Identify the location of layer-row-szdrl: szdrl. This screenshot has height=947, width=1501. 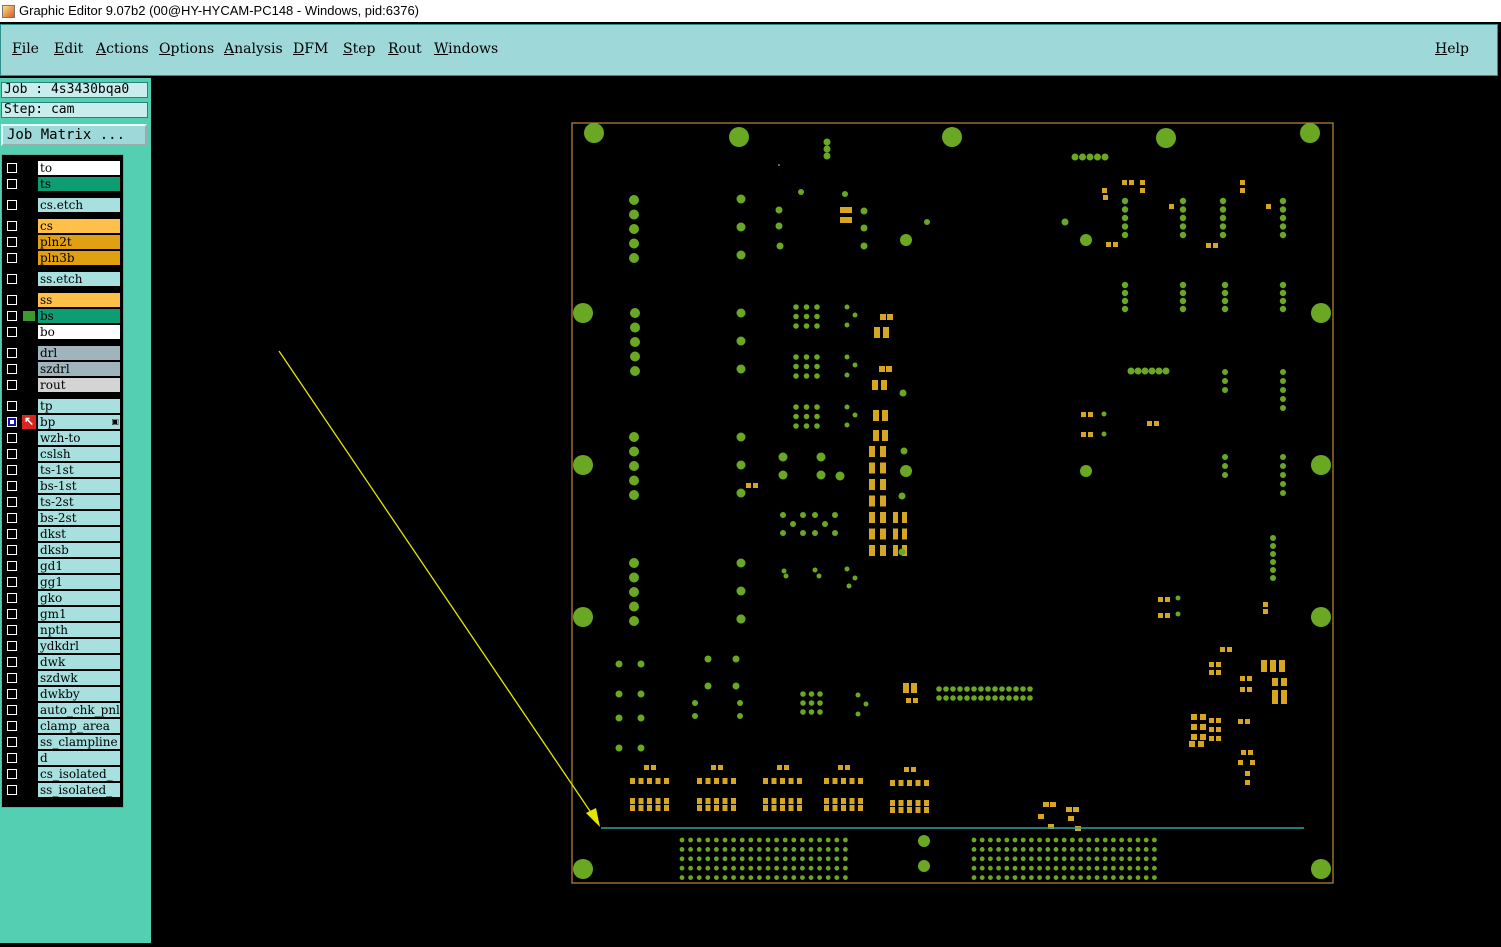
(63, 369).